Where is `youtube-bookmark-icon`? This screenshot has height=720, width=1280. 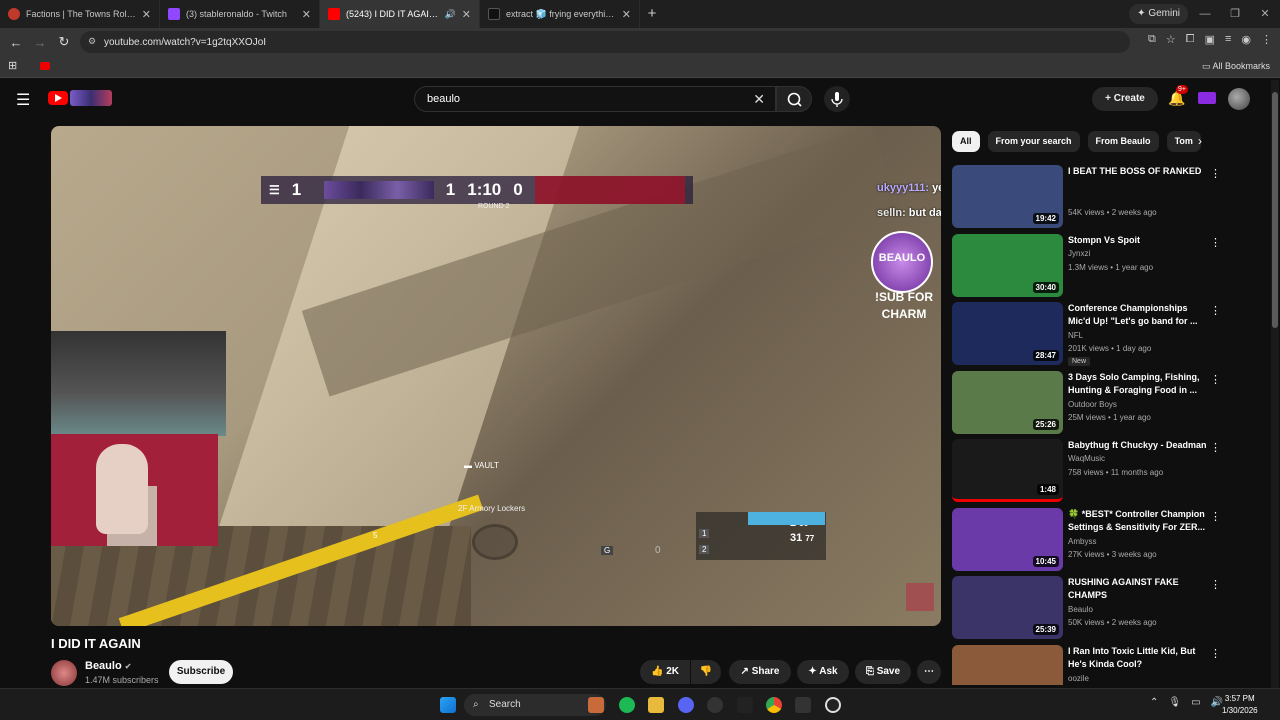 youtube-bookmark-icon is located at coordinates (45, 66).